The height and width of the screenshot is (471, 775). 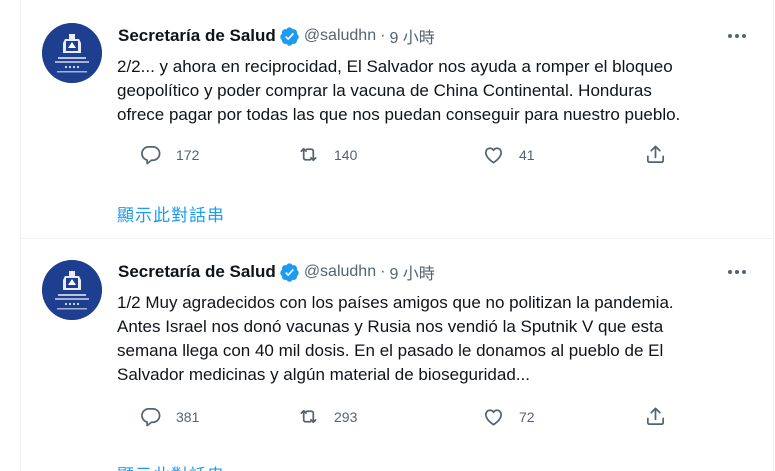 What do you see at coordinates (527, 416) in the screenshot?
I see `like-count: 72` at bounding box center [527, 416].